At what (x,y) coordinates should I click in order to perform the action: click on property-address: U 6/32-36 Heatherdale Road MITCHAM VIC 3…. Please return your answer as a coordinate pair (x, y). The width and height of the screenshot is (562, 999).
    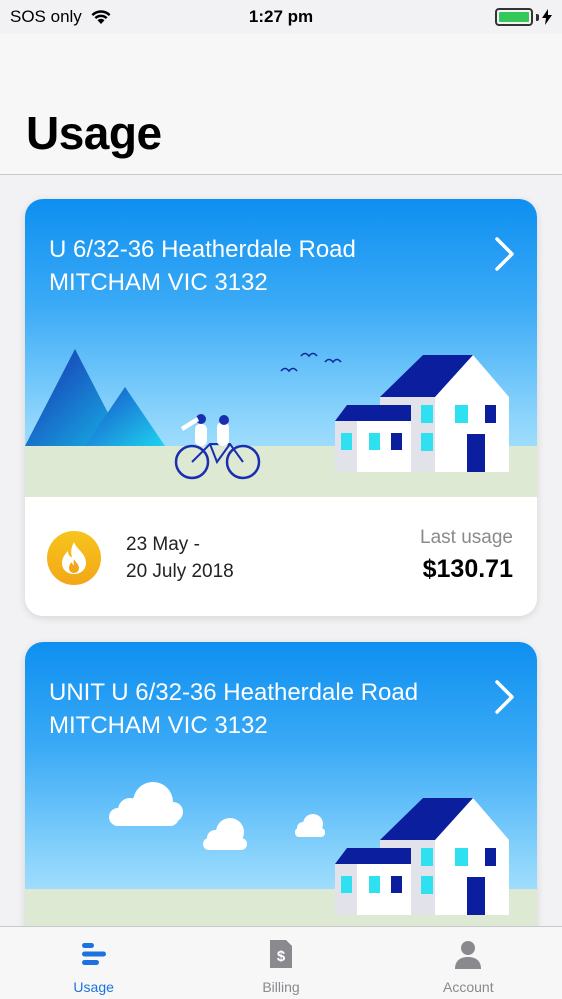
    Looking at the image, I should click on (259, 266).